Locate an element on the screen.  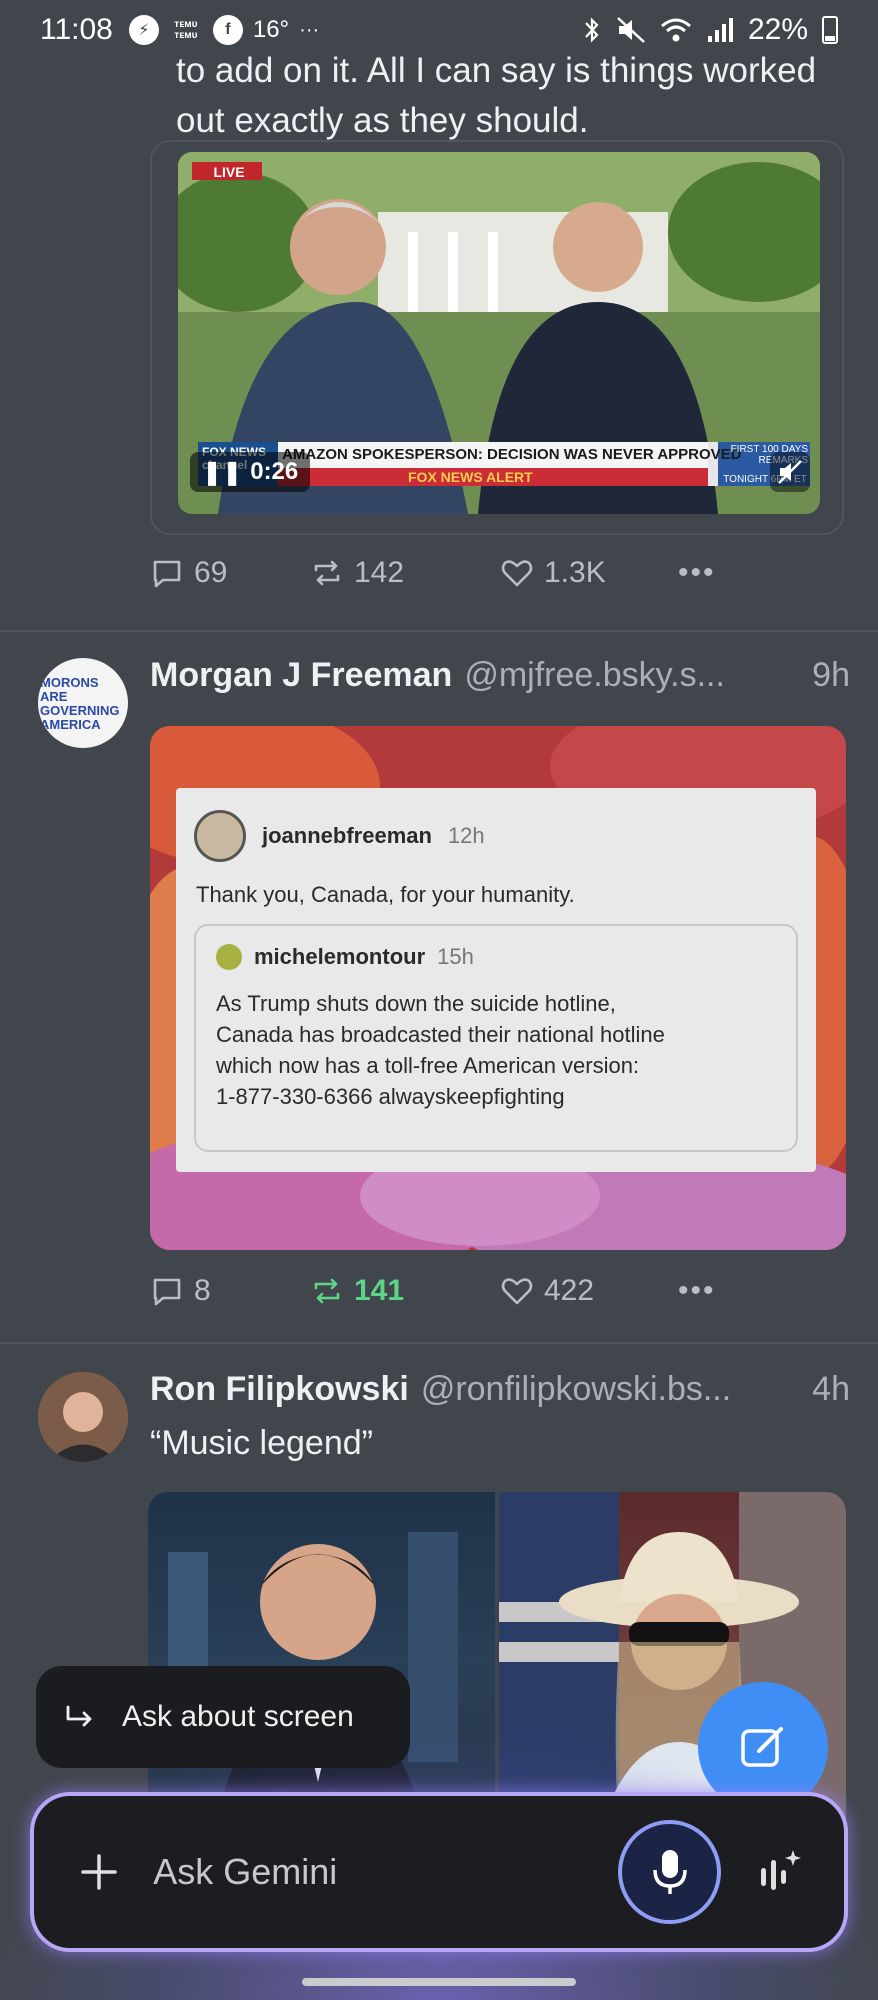
gemini-input-bar is located at coordinates (439, 1872).